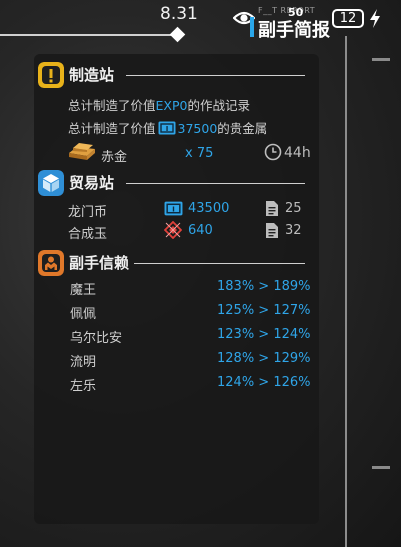  Describe the element at coordinates (252, 27) in the screenshot. I see `title-accent-bar` at that location.